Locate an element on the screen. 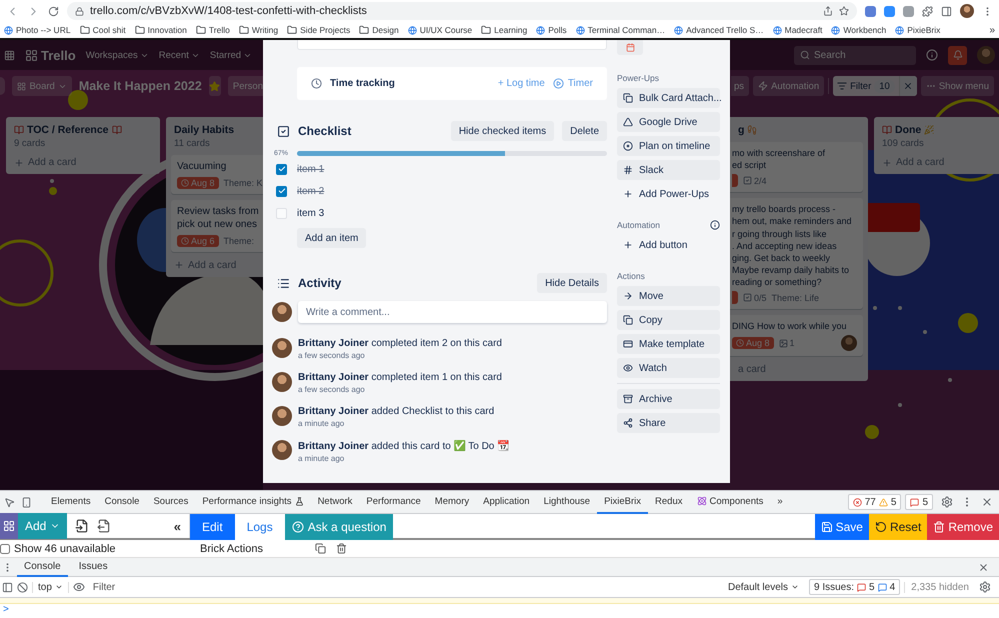 The image size is (999, 618). levels-select: Default levels is located at coordinates (763, 587).